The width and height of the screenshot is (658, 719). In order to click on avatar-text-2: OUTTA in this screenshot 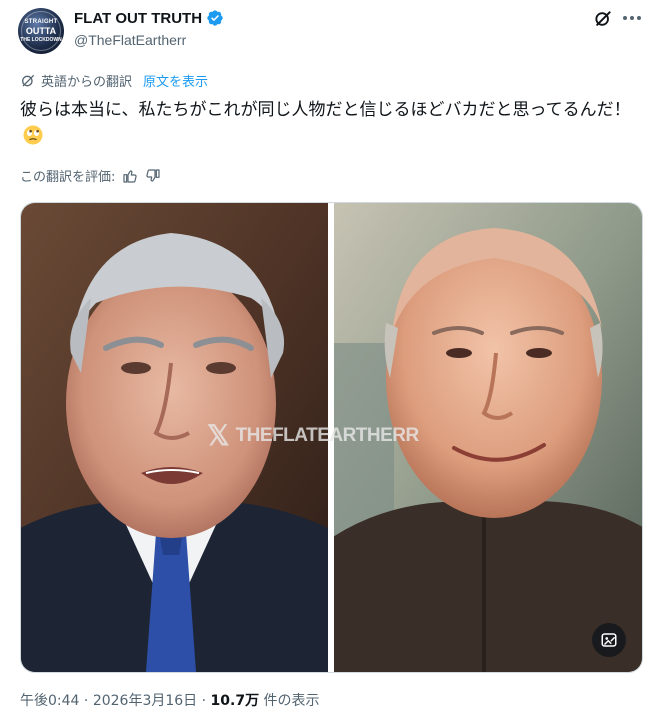, I will do `click(41, 31)`.